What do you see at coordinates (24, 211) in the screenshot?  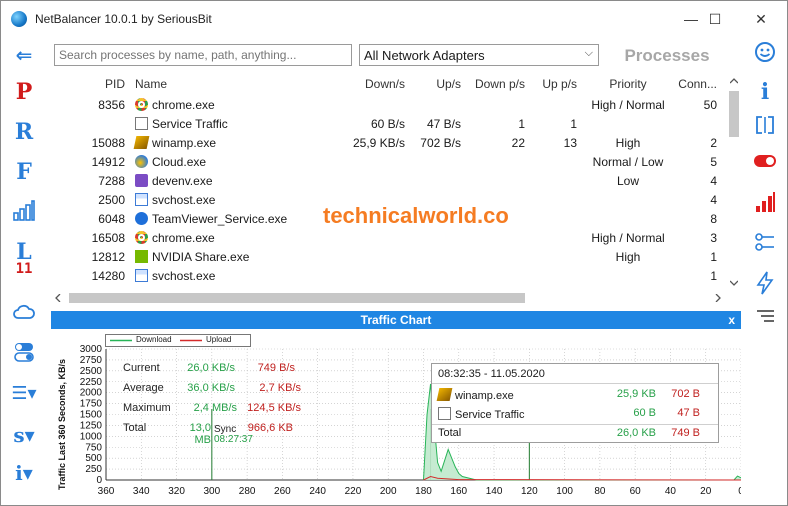 I see `bars-chart-icon` at bounding box center [24, 211].